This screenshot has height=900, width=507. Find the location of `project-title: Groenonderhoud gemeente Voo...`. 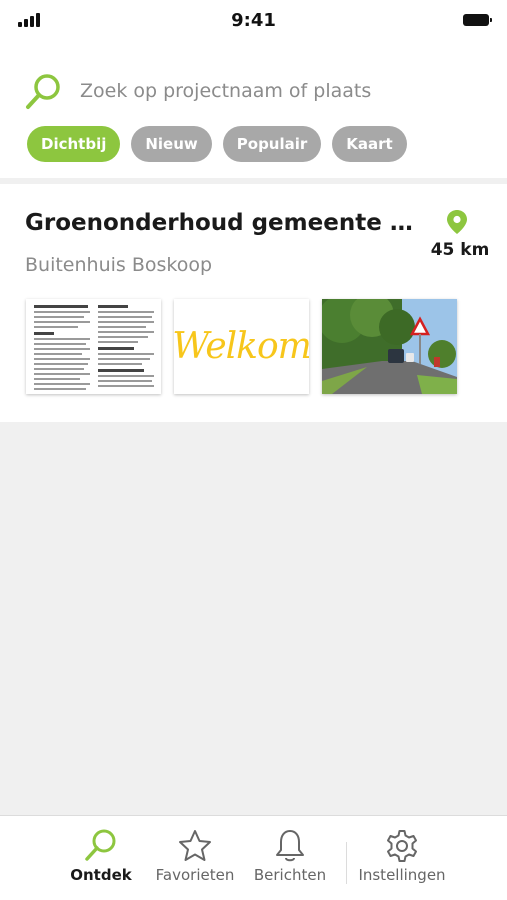

project-title: Groenonderhoud gemeente Voo... is located at coordinates (222, 223).